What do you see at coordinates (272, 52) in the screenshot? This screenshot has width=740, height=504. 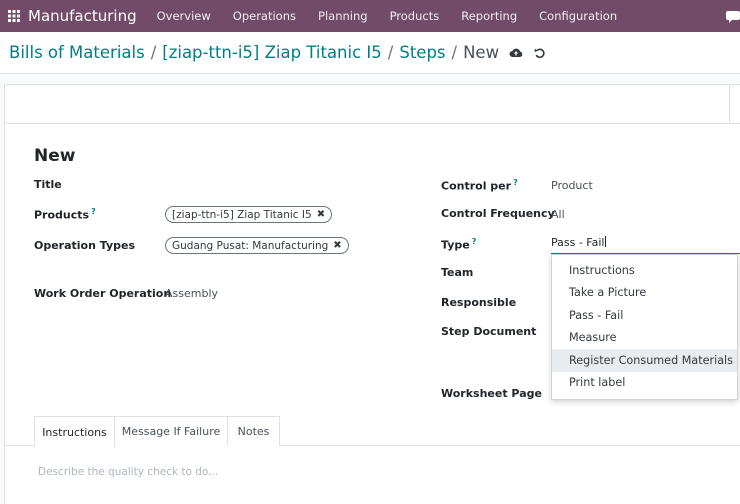 I see `breadcrumb-product: [ziap-ttn-i5] Ziap Titanic I5` at bounding box center [272, 52].